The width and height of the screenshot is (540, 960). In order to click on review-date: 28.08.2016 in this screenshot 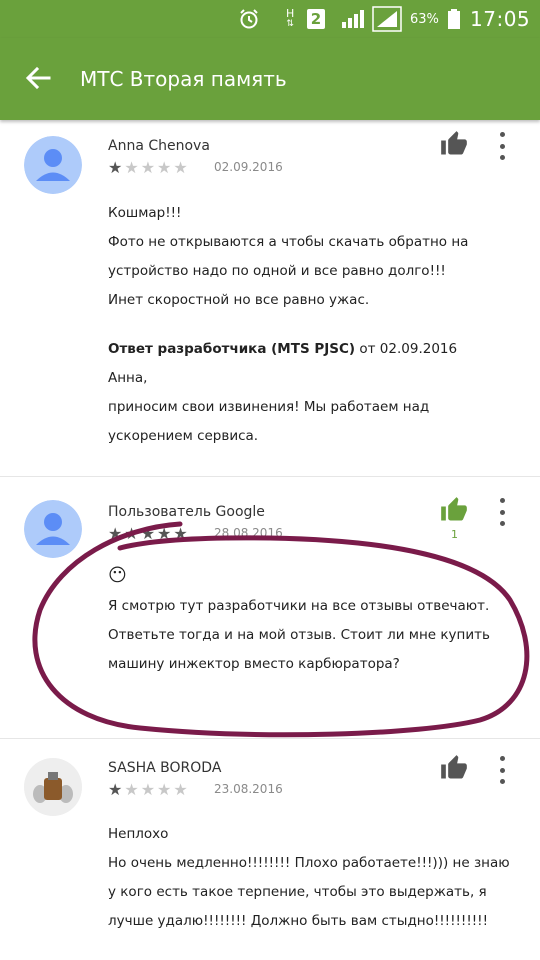, I will do `click(248, 533)`.